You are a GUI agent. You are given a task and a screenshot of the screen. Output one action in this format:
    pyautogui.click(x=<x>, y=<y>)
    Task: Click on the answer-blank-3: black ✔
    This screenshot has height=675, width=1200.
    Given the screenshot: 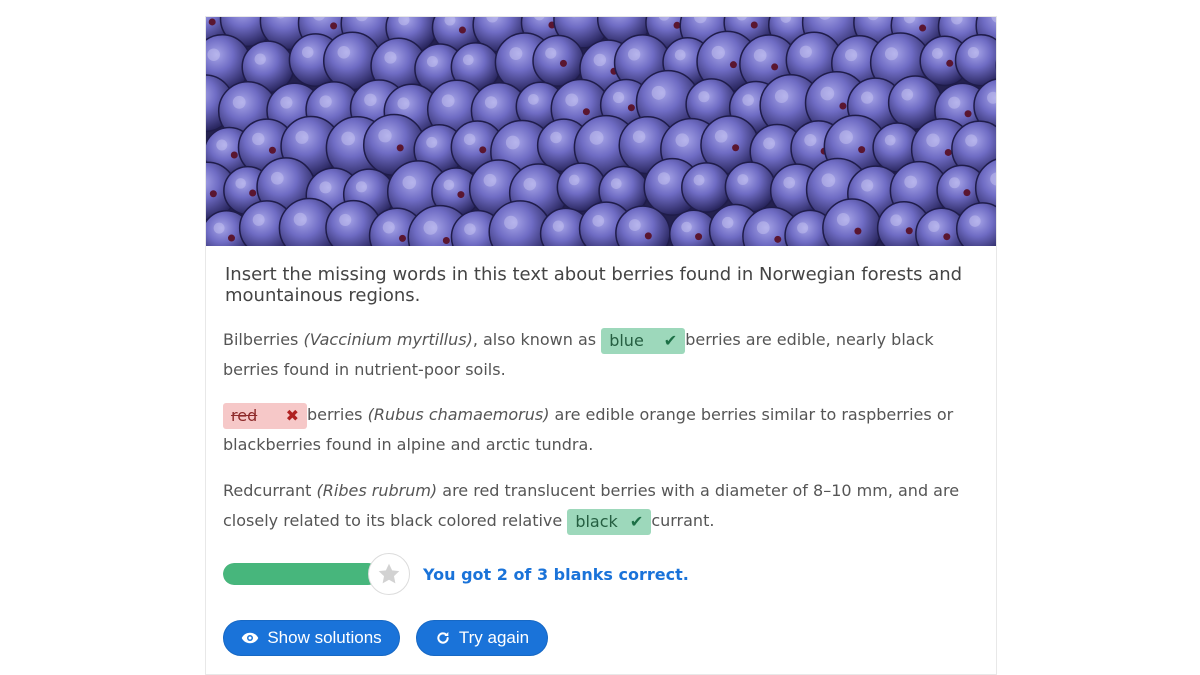 What is the action you would take?
    pyautogui.click(x=609, y=521)
    